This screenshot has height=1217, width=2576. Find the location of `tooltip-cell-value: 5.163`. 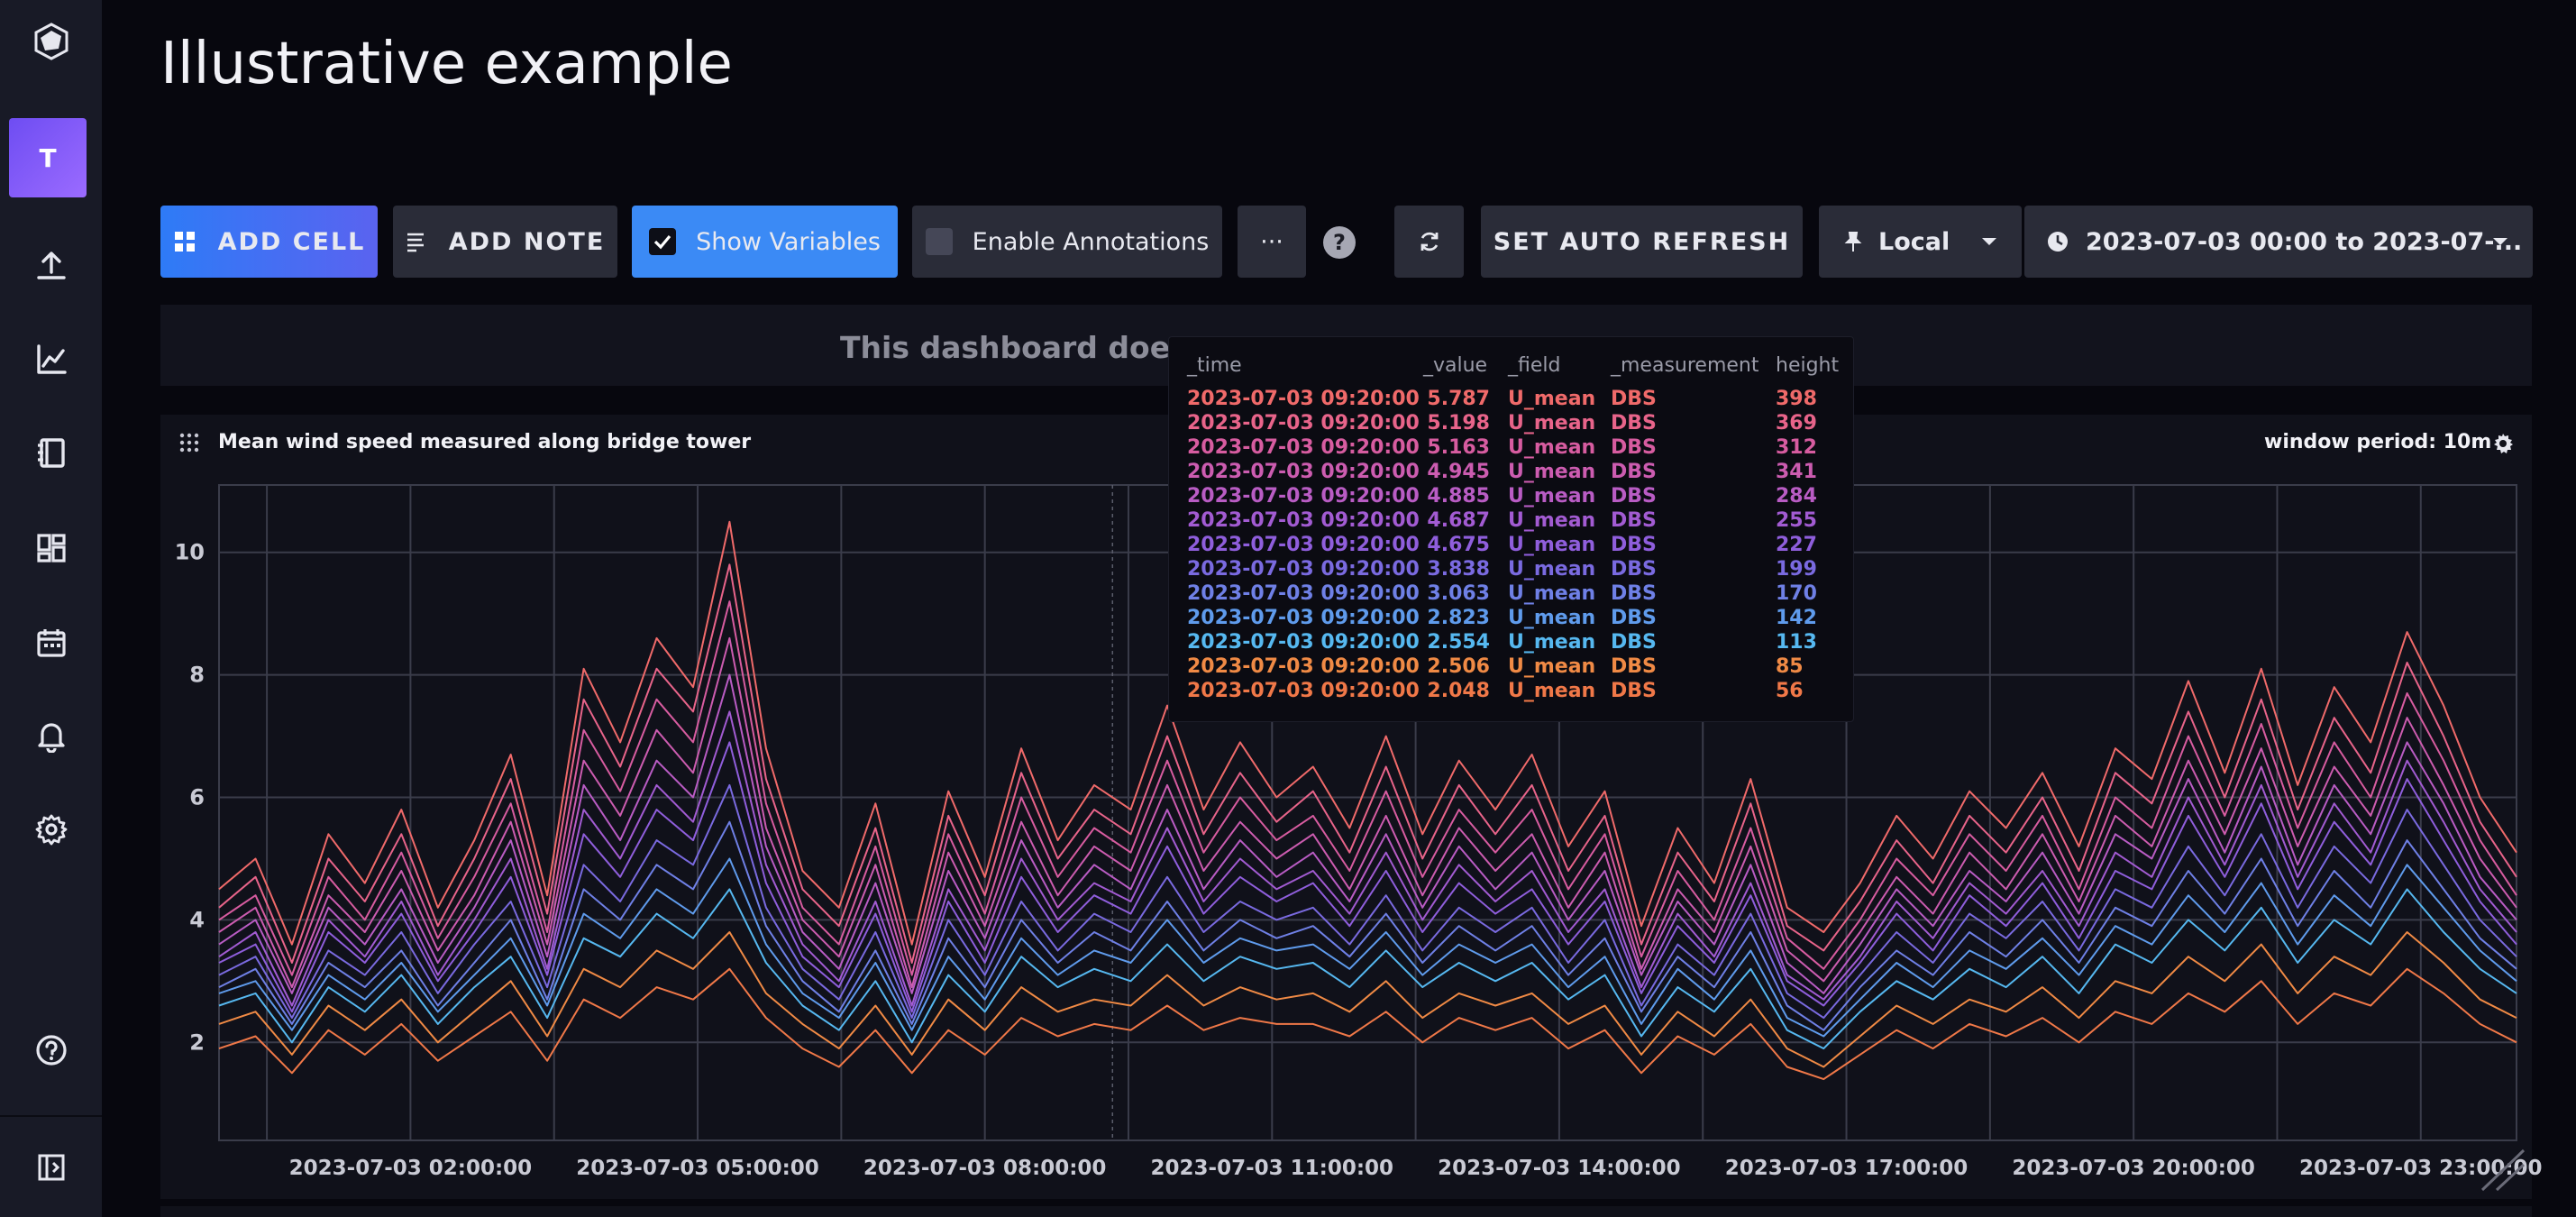

tooltip-cell-value: 5.163 is located at coordinates (1458, 447).